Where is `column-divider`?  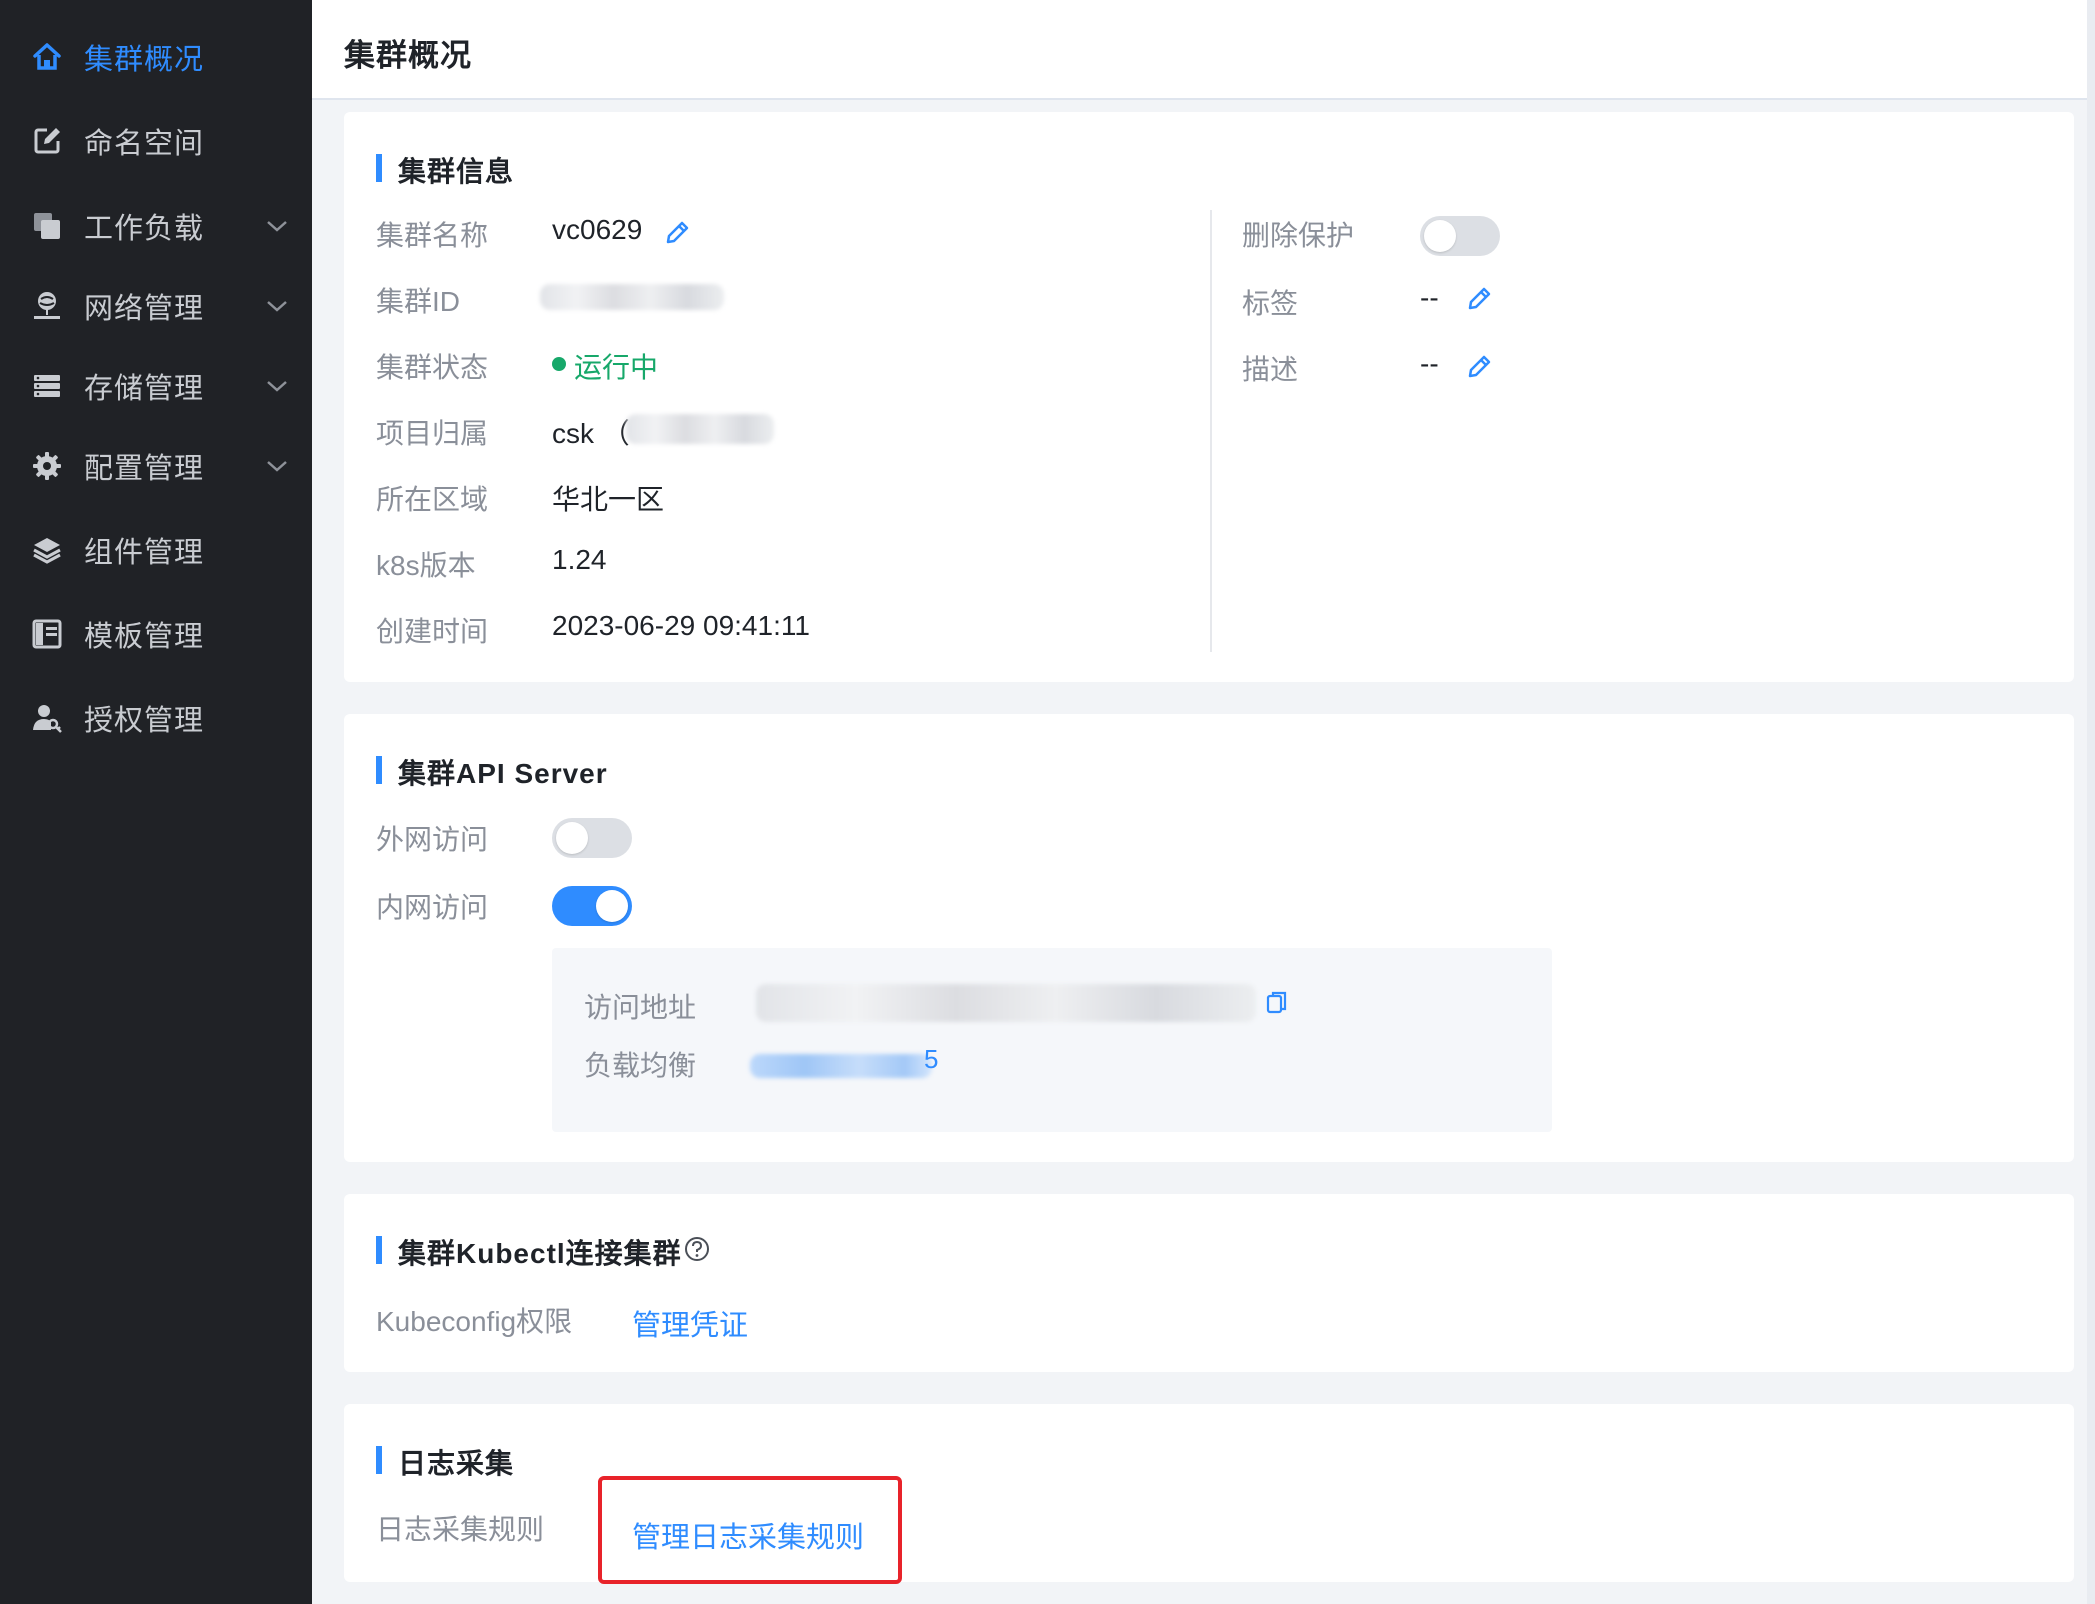
column-divider is located at coordinates (1211, 431).